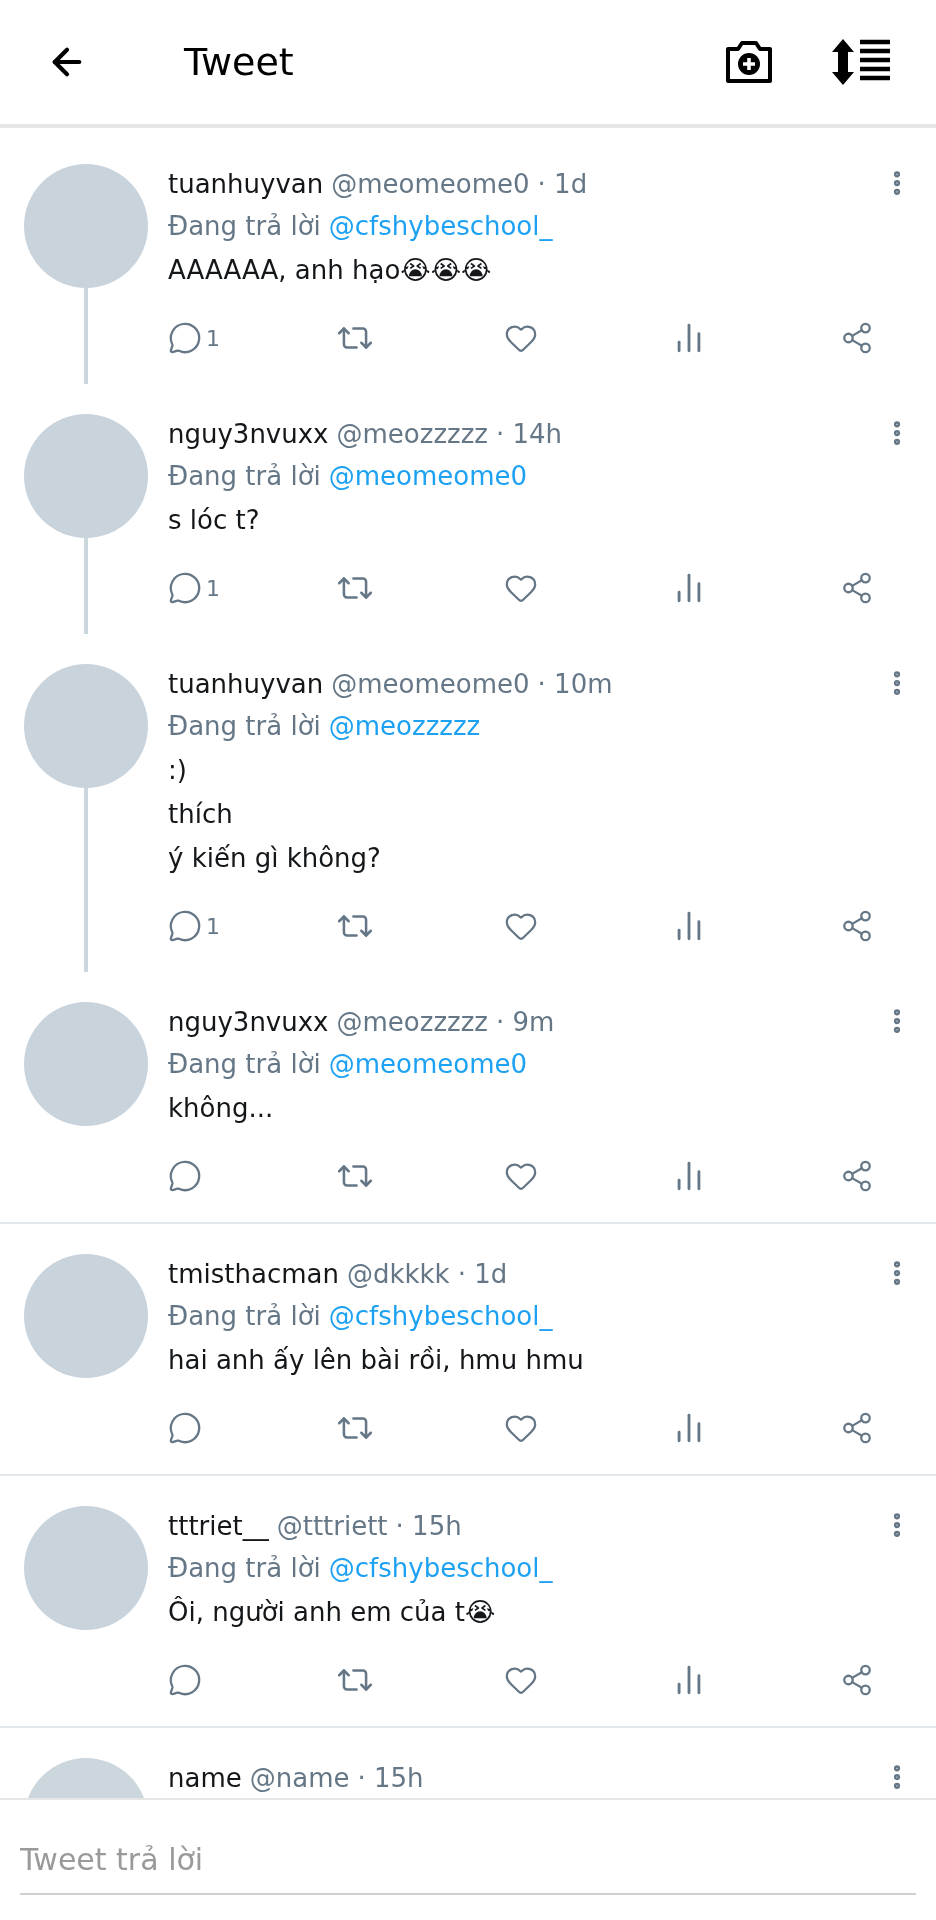  I want to click on camera-add-icon, so click(749, 62).